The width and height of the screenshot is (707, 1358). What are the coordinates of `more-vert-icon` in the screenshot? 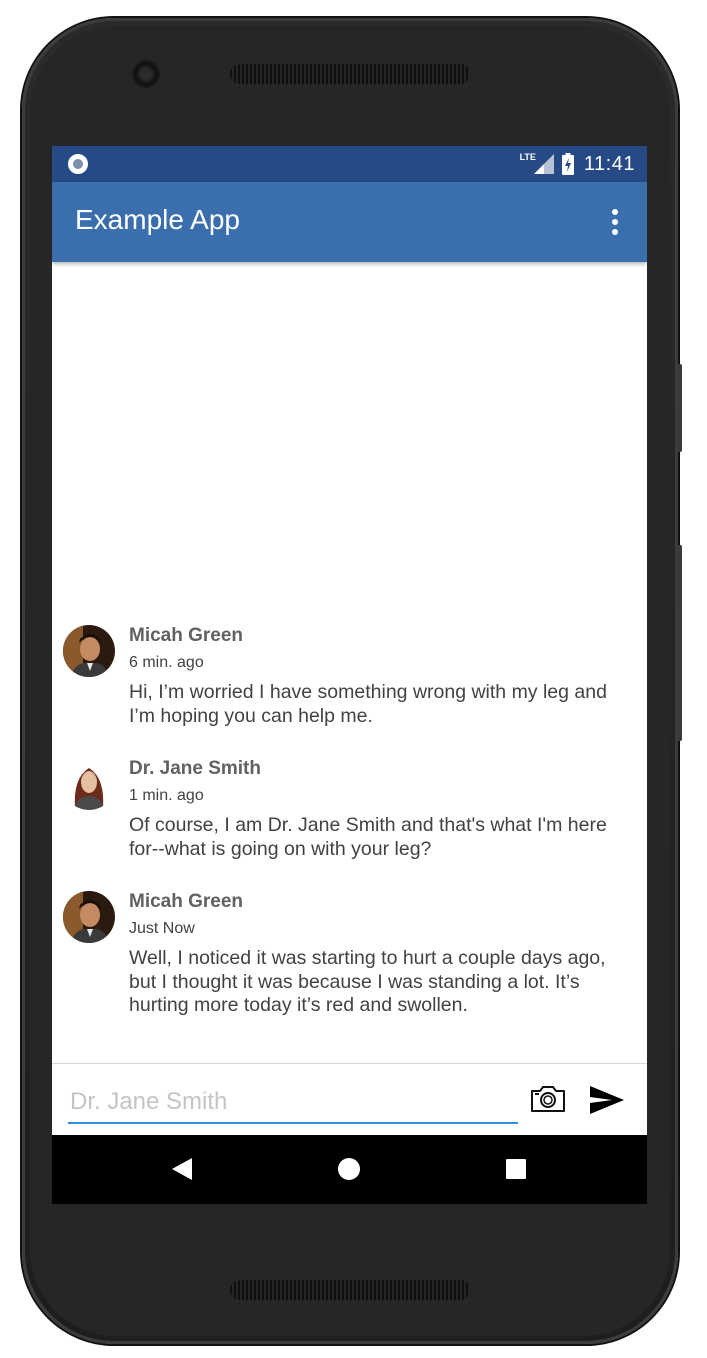 It's located at (615, 222).